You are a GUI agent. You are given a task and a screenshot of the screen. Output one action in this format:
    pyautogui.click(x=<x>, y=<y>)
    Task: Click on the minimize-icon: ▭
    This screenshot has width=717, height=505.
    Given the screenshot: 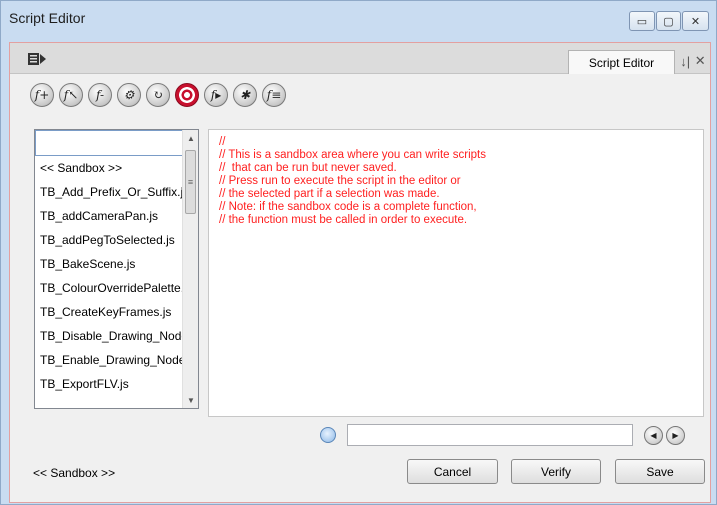 What is the action you would take?
    pyautogui.click(x=642, y=21)
    